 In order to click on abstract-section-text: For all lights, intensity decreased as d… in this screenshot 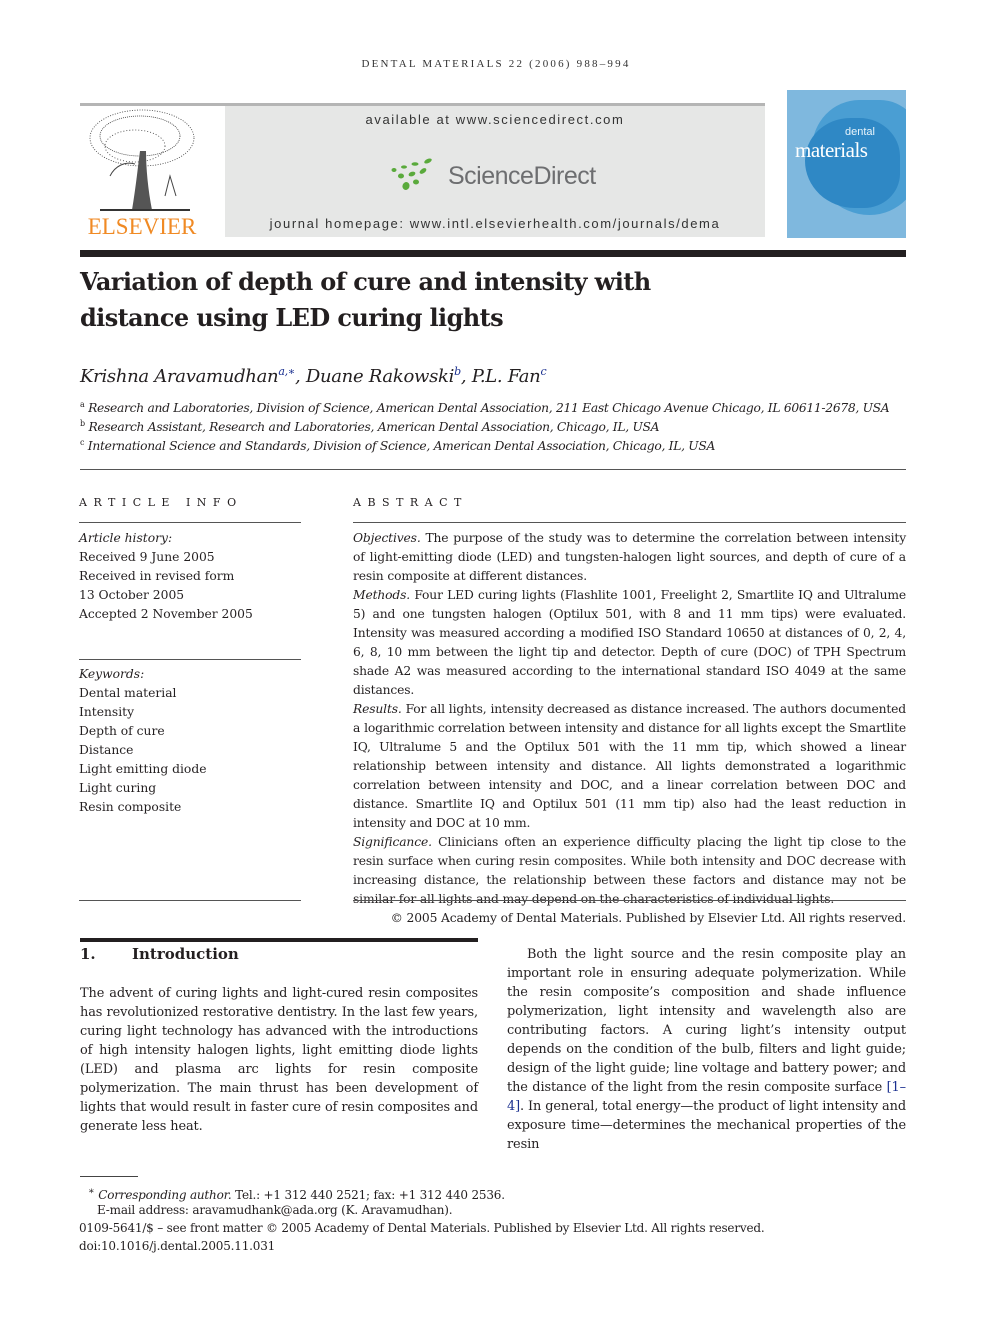, I will do `click(629, 766)`.